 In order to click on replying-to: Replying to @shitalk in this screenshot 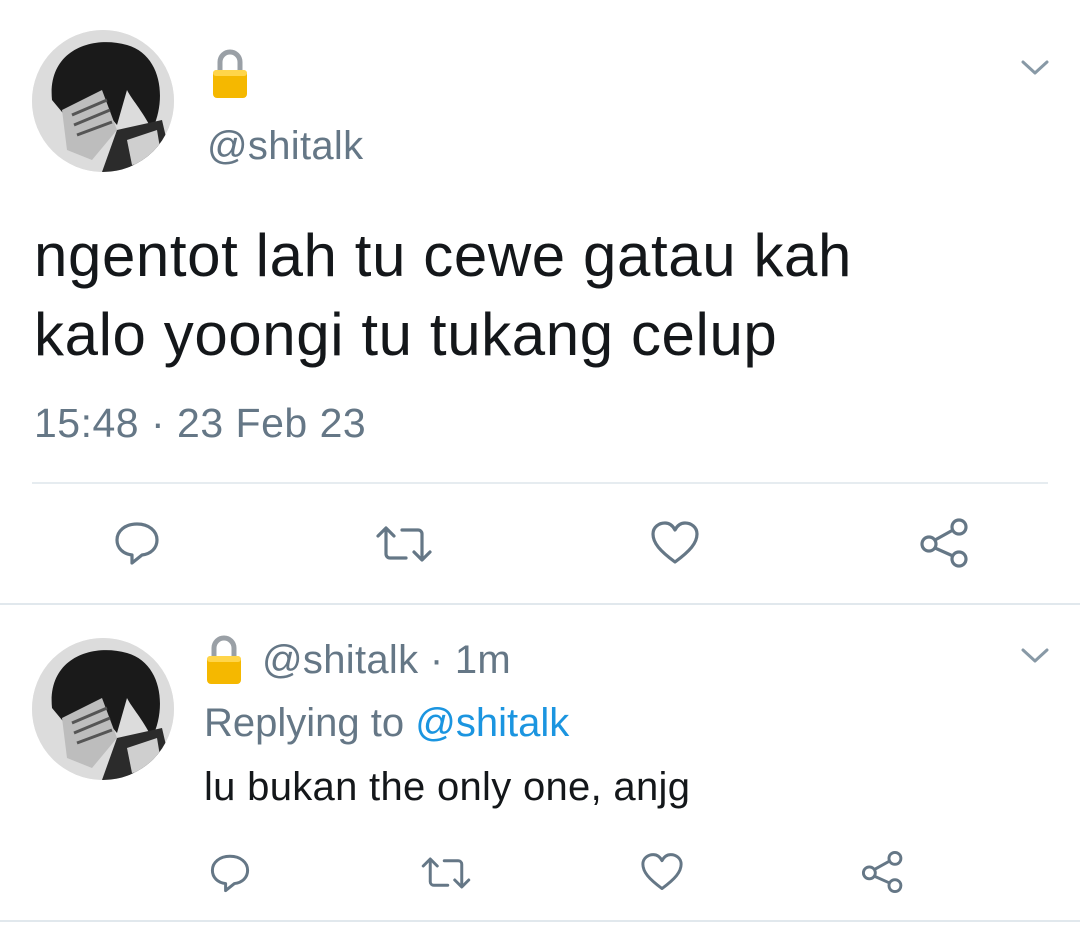, I will do `click(386, 723)`.